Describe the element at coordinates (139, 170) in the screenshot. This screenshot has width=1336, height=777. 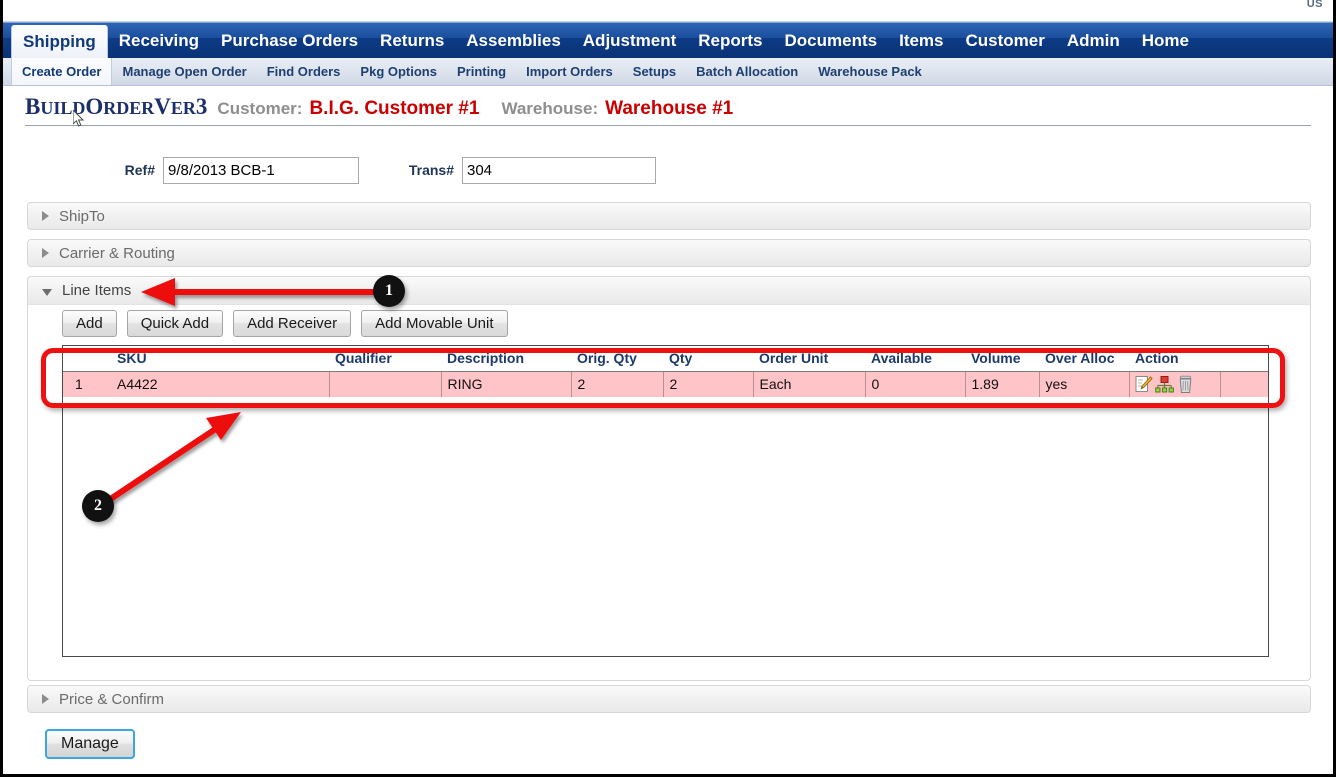
I see `ref-label: Ref#` at that location.